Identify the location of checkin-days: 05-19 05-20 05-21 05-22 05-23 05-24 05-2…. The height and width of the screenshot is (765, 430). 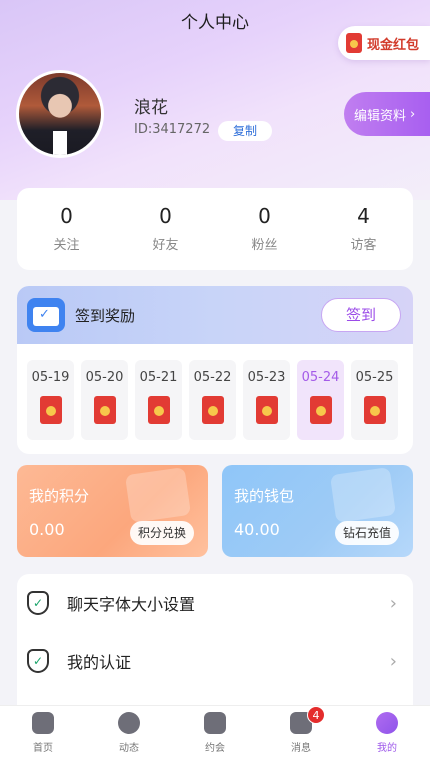
(215, 392).